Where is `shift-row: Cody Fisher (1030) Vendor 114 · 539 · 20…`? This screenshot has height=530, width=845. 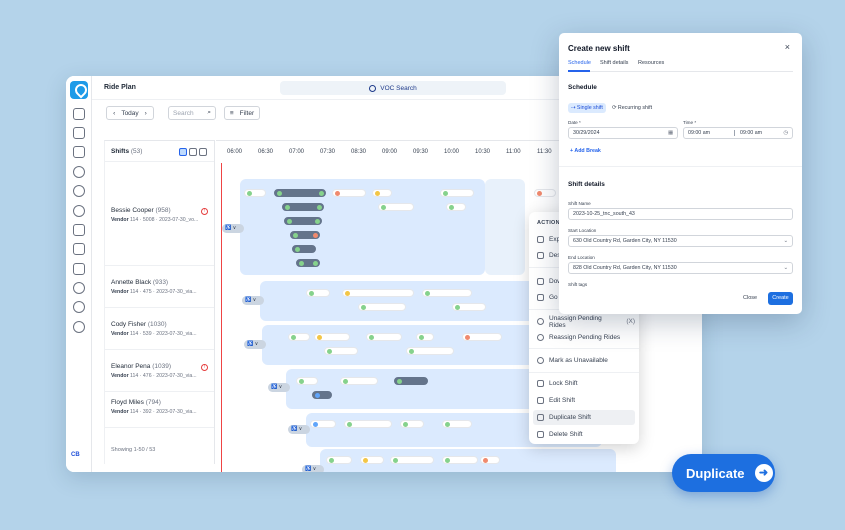 shift-row: Cody Fisher (1030) Vendor 114 · 539 · 20… is located at coordinates (154, 329).